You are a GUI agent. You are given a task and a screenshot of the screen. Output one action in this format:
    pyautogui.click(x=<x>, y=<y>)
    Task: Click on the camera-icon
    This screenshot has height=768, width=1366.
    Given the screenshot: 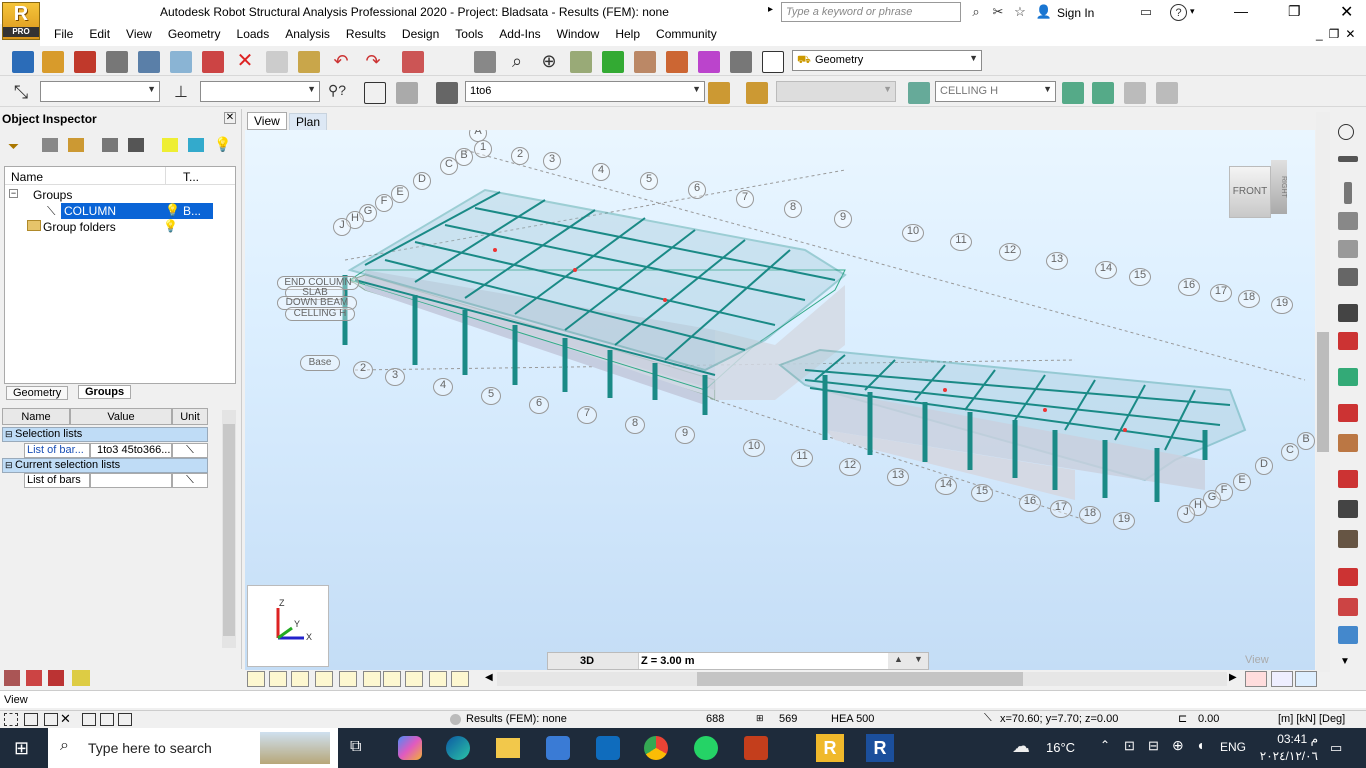 What is the action you would take?
    pyautogui.click(x=213, y=62)
    